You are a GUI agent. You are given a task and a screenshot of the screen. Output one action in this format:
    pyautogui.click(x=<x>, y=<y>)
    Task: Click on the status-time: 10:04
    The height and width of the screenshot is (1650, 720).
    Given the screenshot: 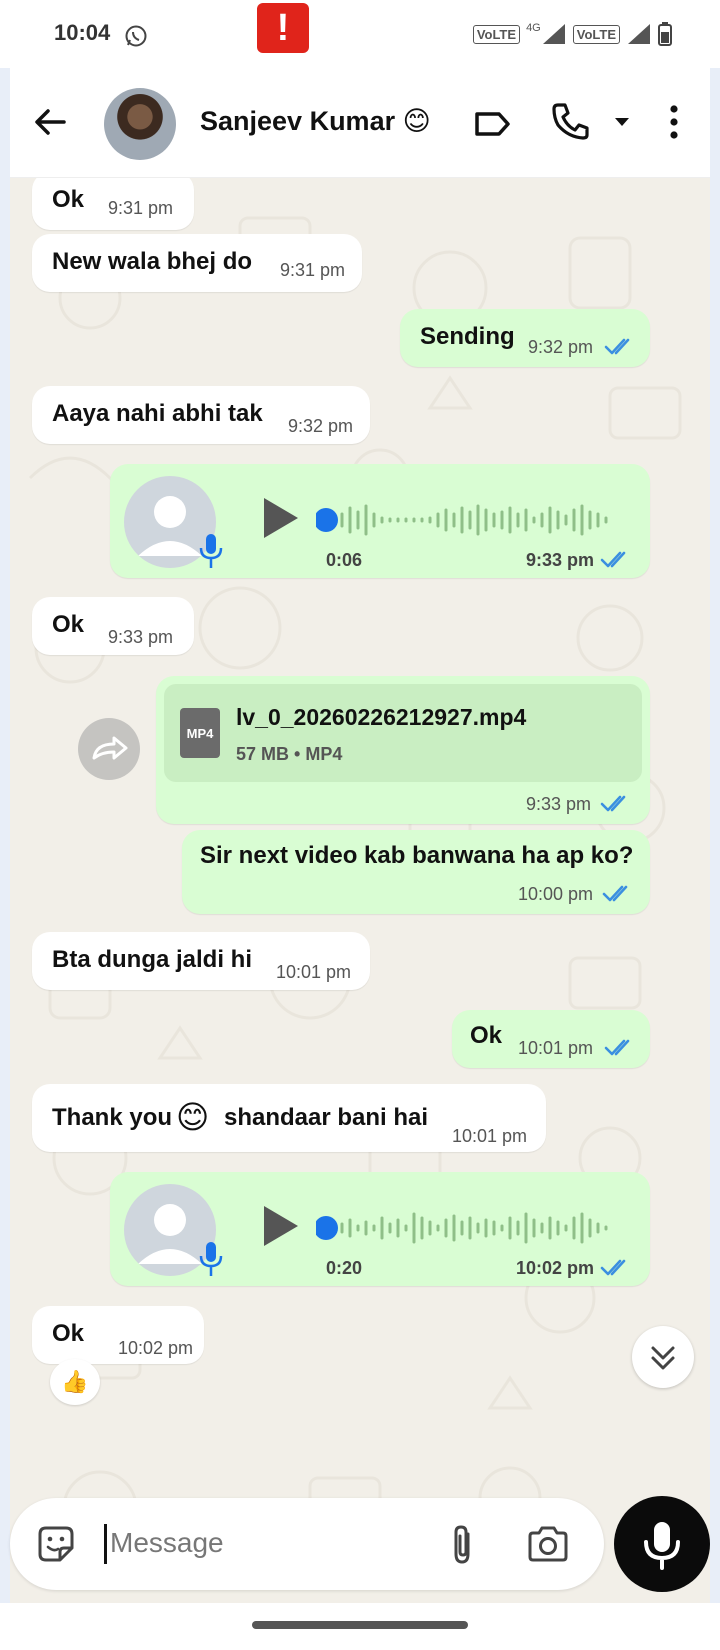 What is the action you would take?
    pyautogui.click(x=82, y=32)
    